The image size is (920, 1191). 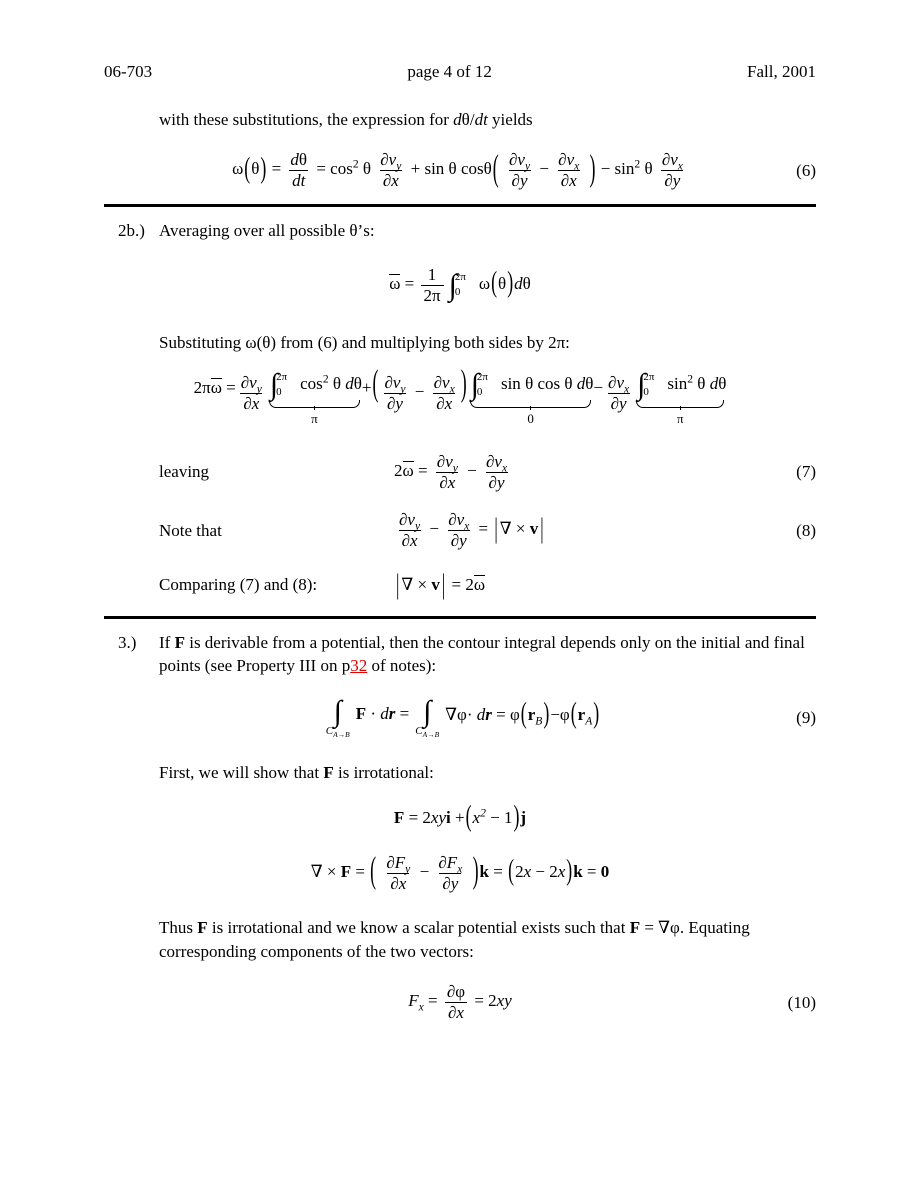 I want to click on equation-8-number: (8), so click(x=806, y=530).